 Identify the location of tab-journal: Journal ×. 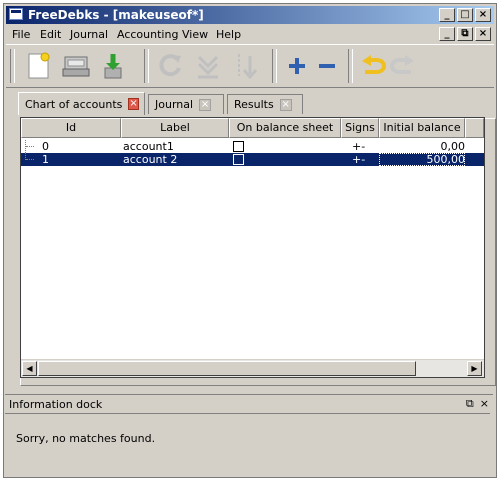
(186, 104).